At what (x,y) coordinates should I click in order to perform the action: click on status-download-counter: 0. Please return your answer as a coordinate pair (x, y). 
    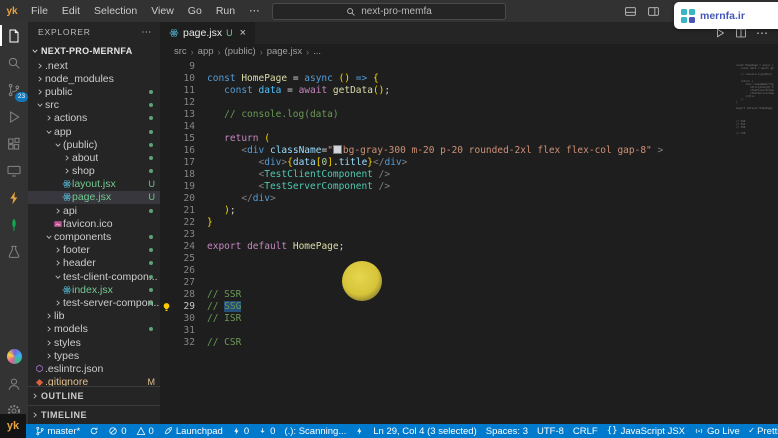
    Looking at the image, I should click on (267, 431).